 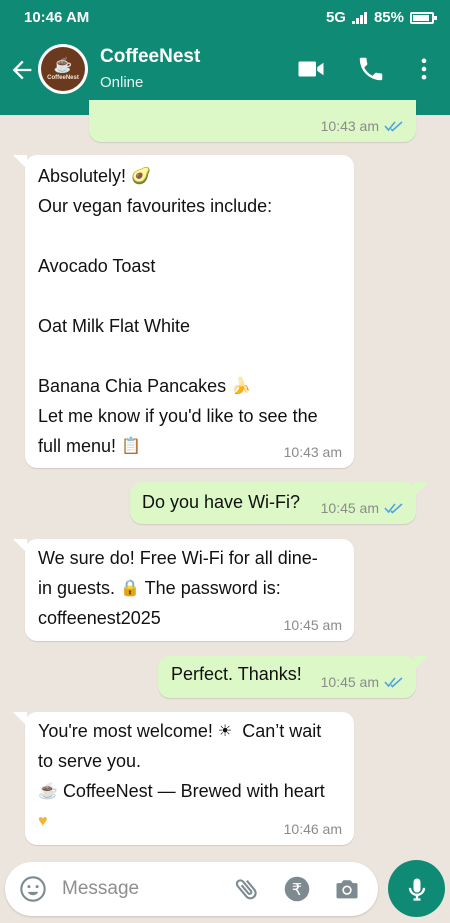 What do you see at coordinates (63, 77) in the screenshot?
I see `avatar-label: CoffeeNest` at bounding box center [63, 77].